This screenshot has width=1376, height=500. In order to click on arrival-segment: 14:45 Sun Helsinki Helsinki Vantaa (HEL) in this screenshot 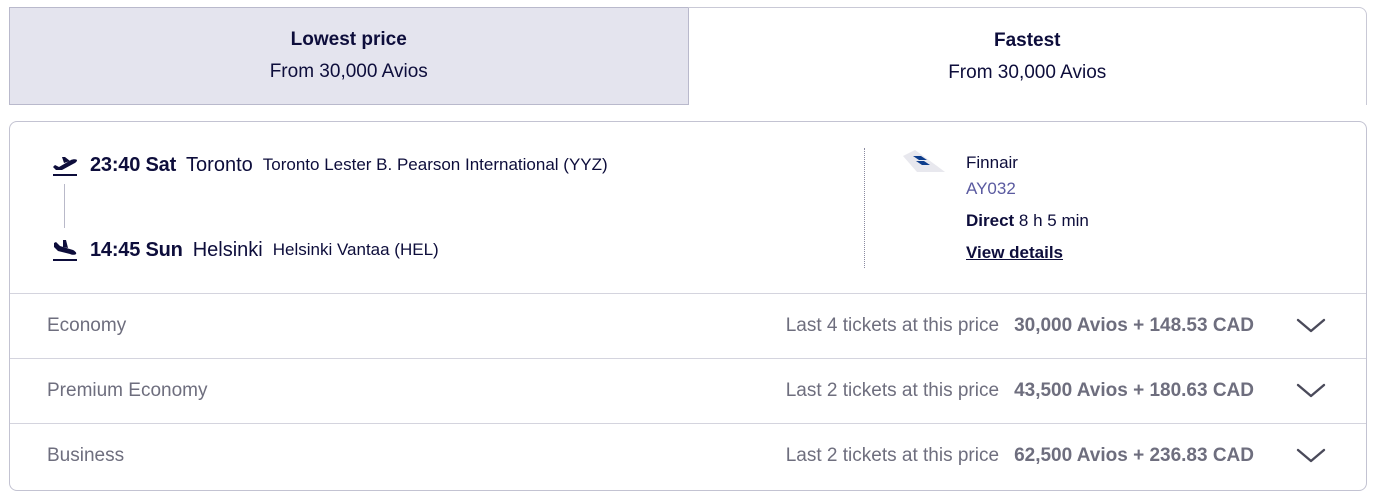, I will do `click(244, 250)`.